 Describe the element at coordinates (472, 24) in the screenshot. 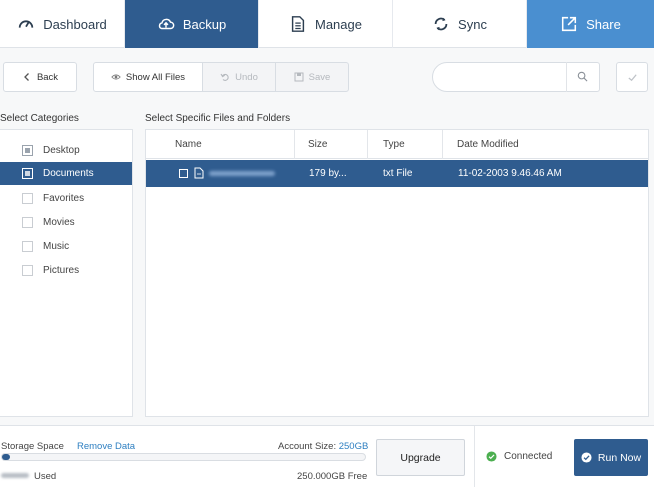

I see `tab-label: Sync` at that location.